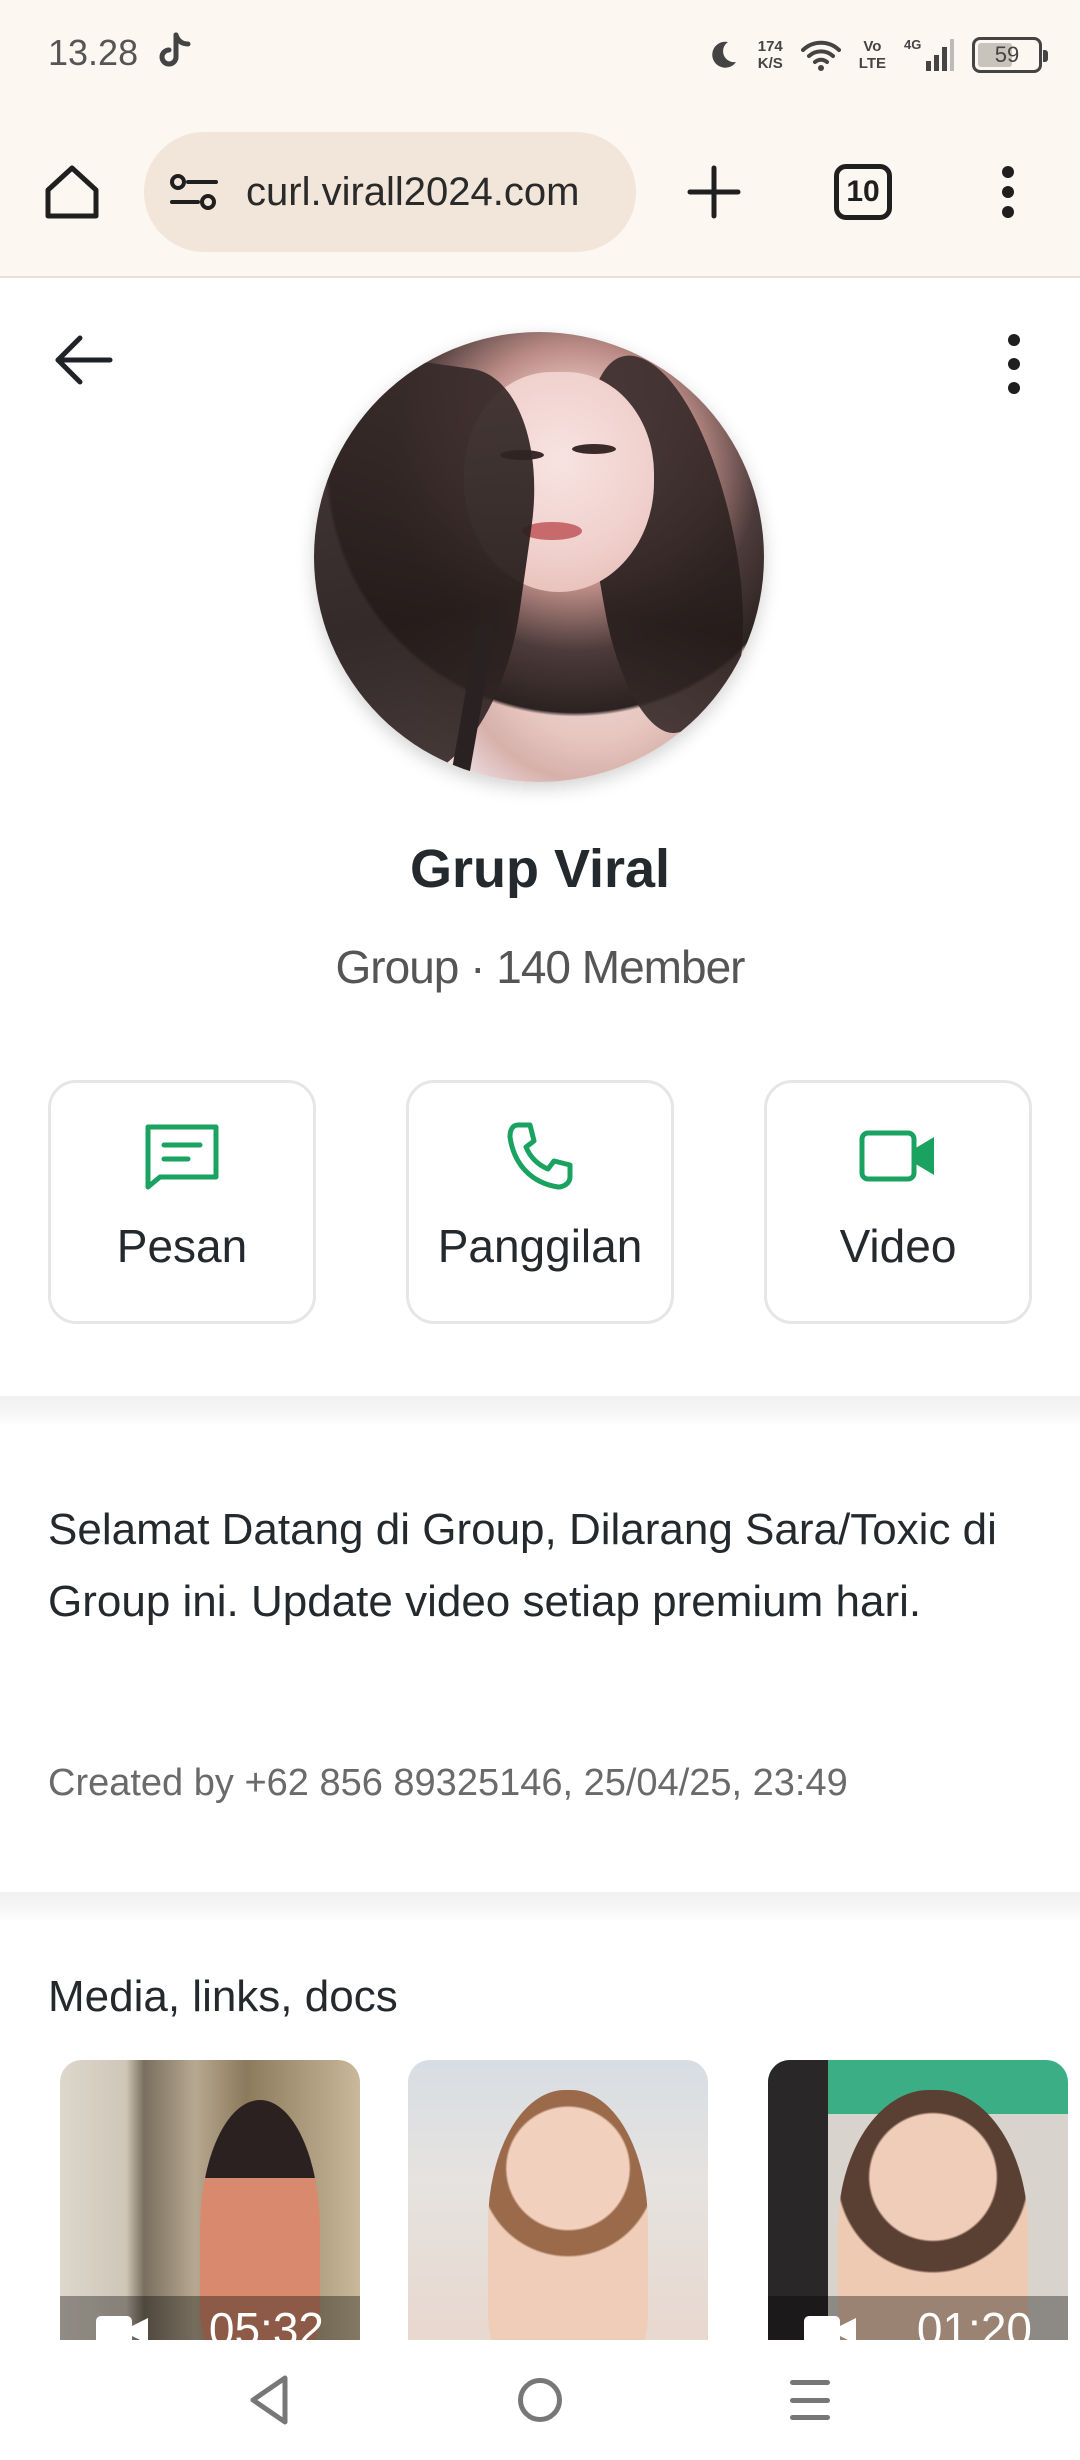 The height and width of the screenshot is (2460, 1080). I want to click on message-icon, so click(182, 1157).